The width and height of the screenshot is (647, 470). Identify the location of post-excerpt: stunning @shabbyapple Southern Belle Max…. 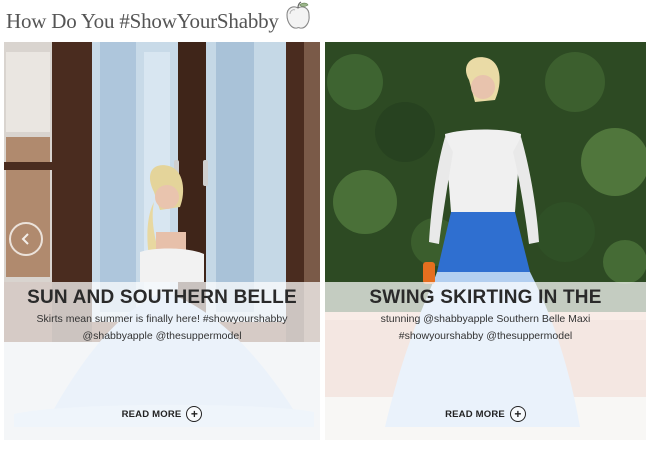
(485, 327).